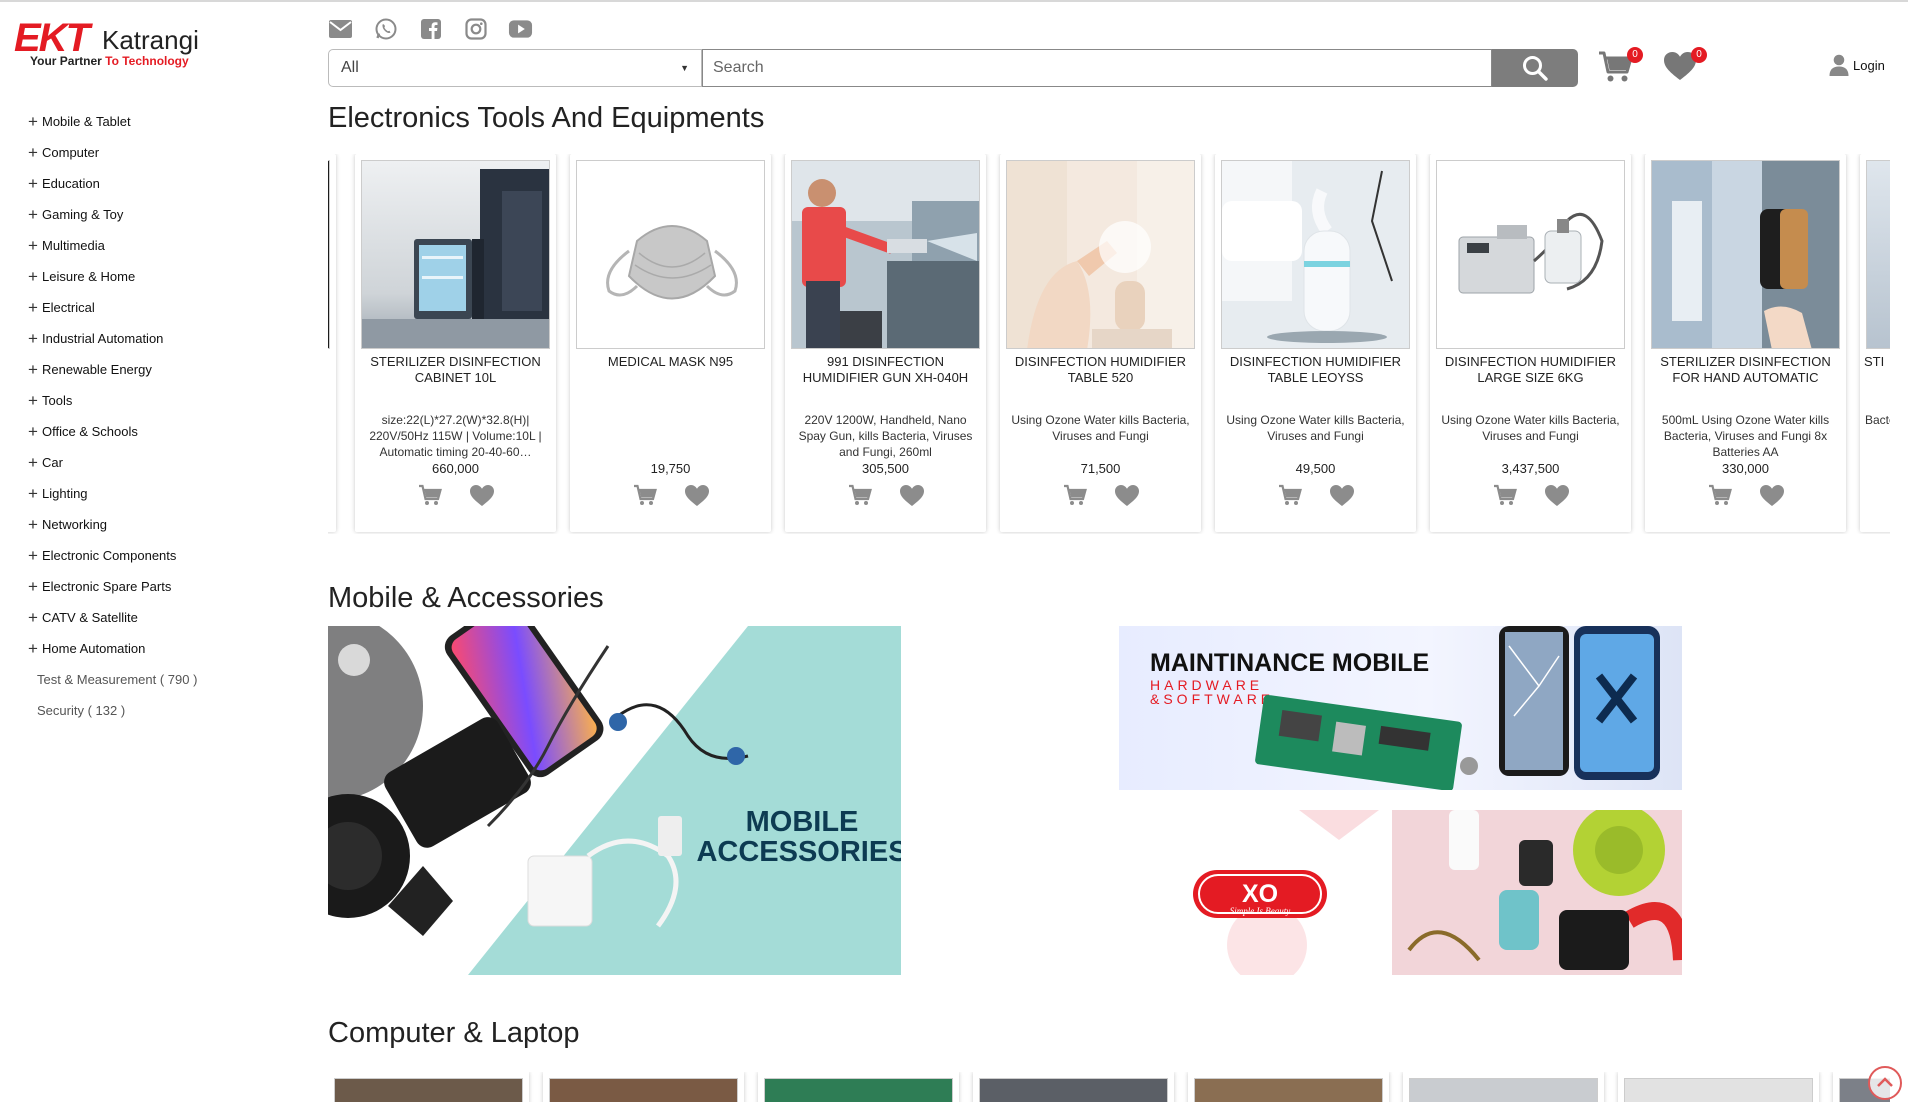  What do you see at coordinates (168, 431) in the screenshot?
I see `sidebar-item-office-schools: + Office & Schools` at bounding box center [168, 431].